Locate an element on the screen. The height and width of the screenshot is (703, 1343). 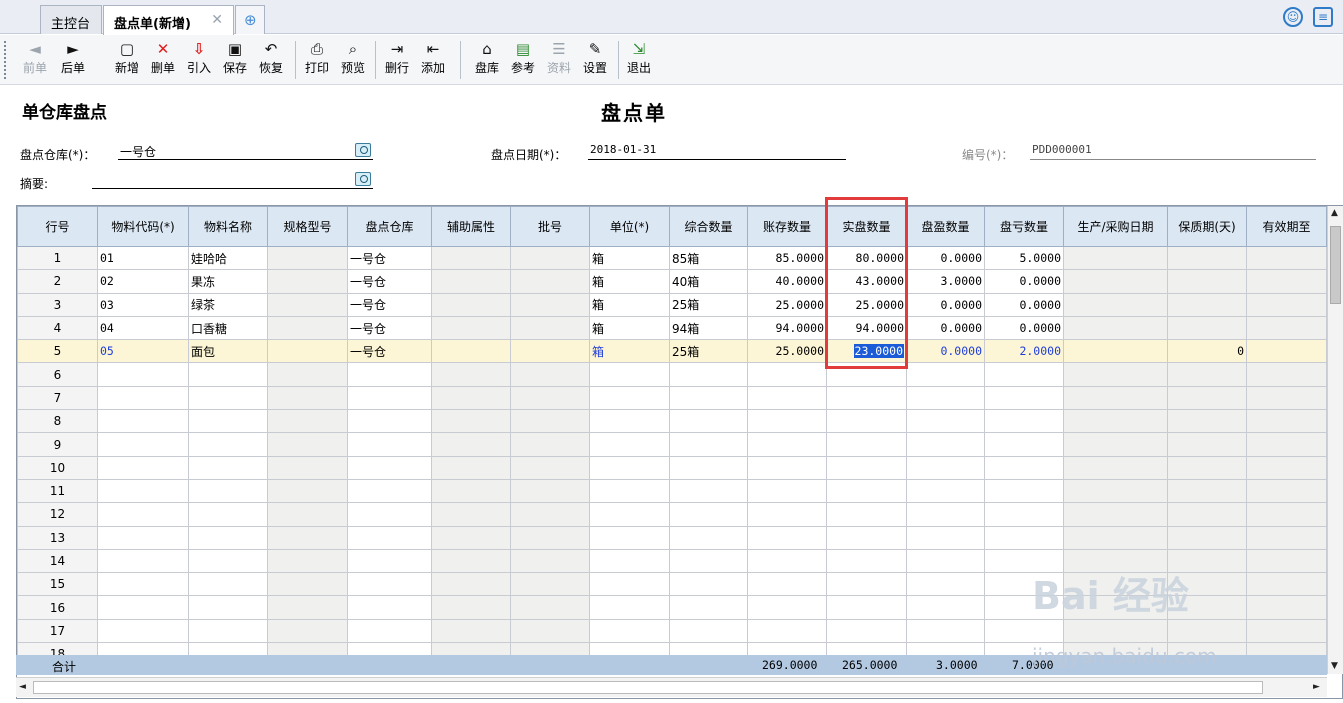
table-row: 6 is located at coordinates (672, 374).